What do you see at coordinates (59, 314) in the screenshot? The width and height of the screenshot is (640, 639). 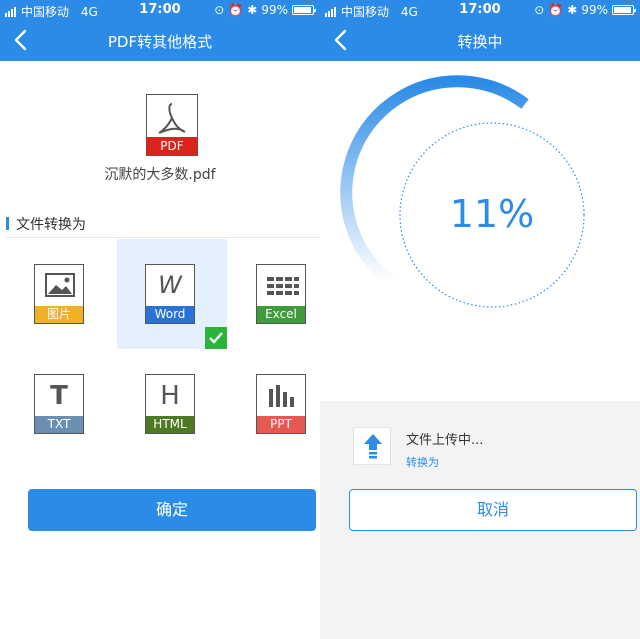 I see `image-format-label: 图片` at bounding box center [59, 314].